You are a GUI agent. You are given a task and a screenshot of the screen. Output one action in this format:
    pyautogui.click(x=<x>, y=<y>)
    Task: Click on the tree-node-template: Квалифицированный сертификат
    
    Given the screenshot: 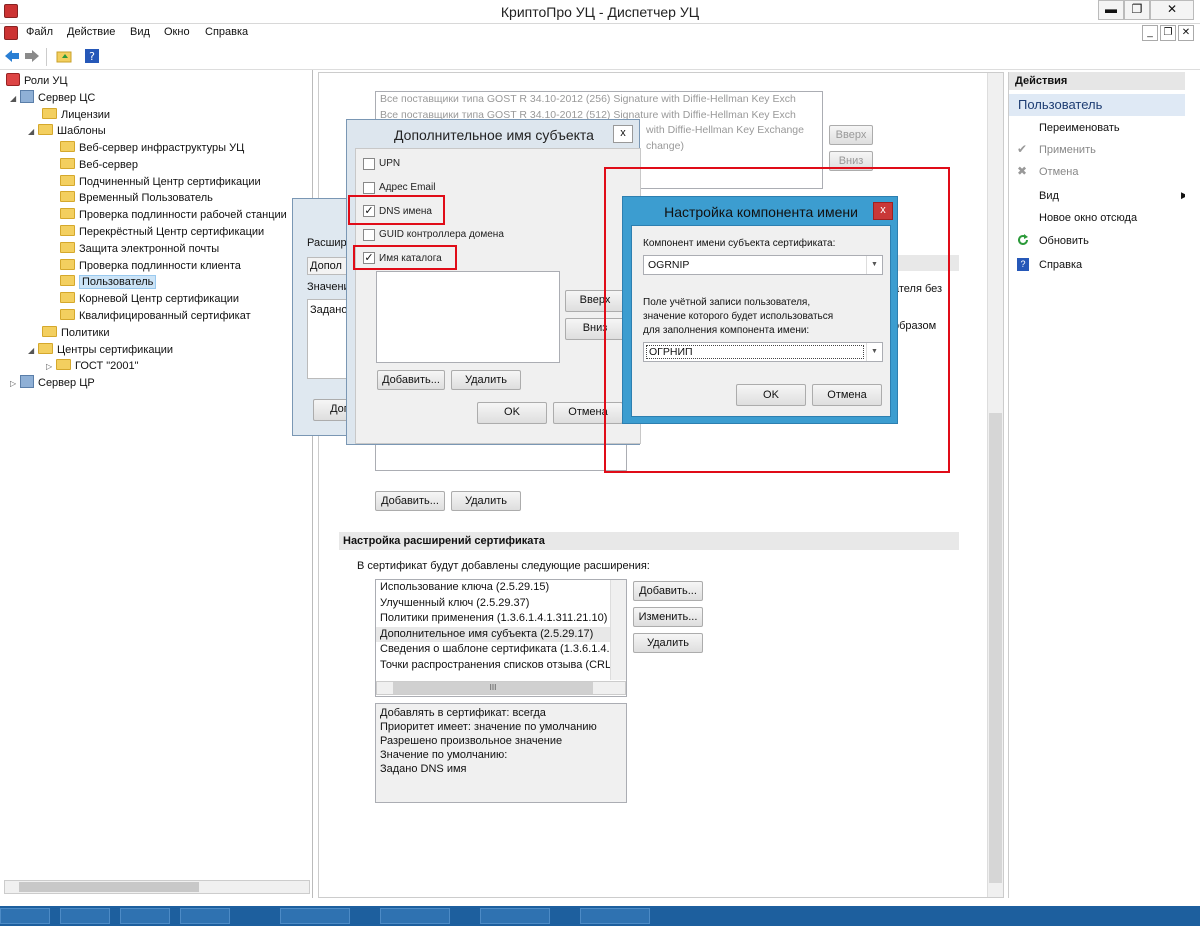 What is the action you would take?
    pyautogui.click(x=155, y=316)
    